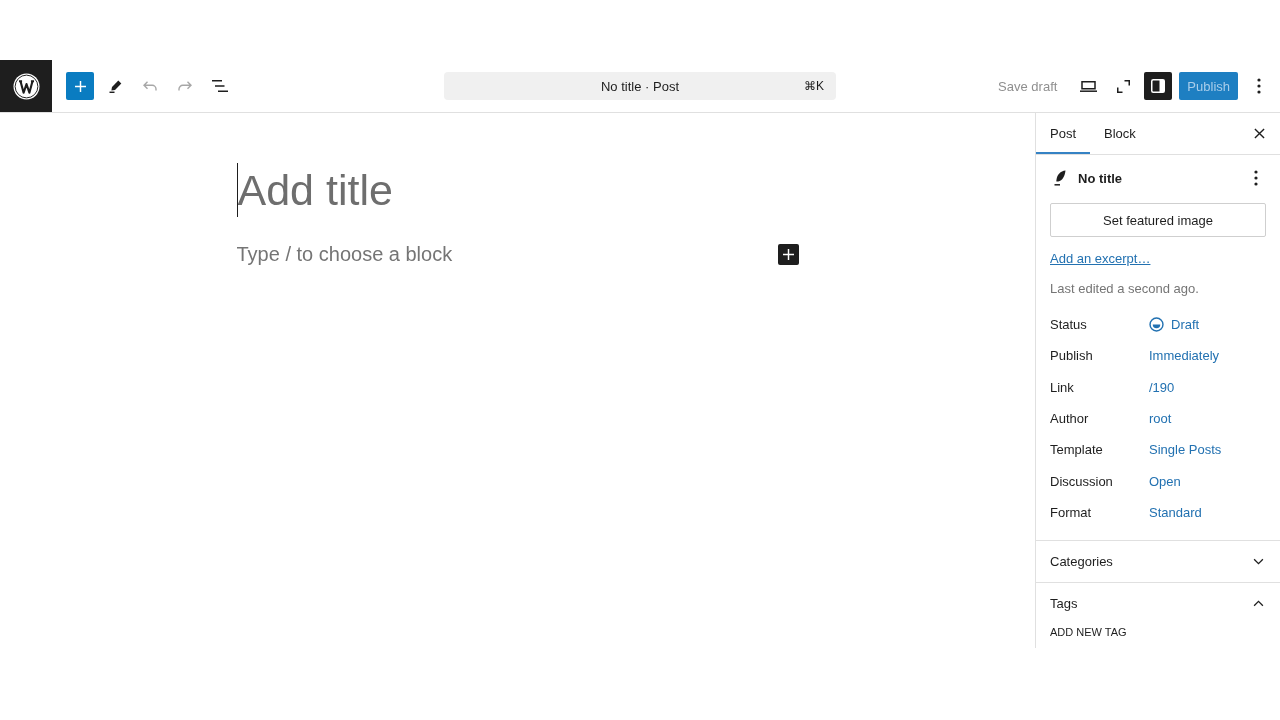 The image size is (1280, 720). I want to click on row-label: Discussion, so click(1082, 481).